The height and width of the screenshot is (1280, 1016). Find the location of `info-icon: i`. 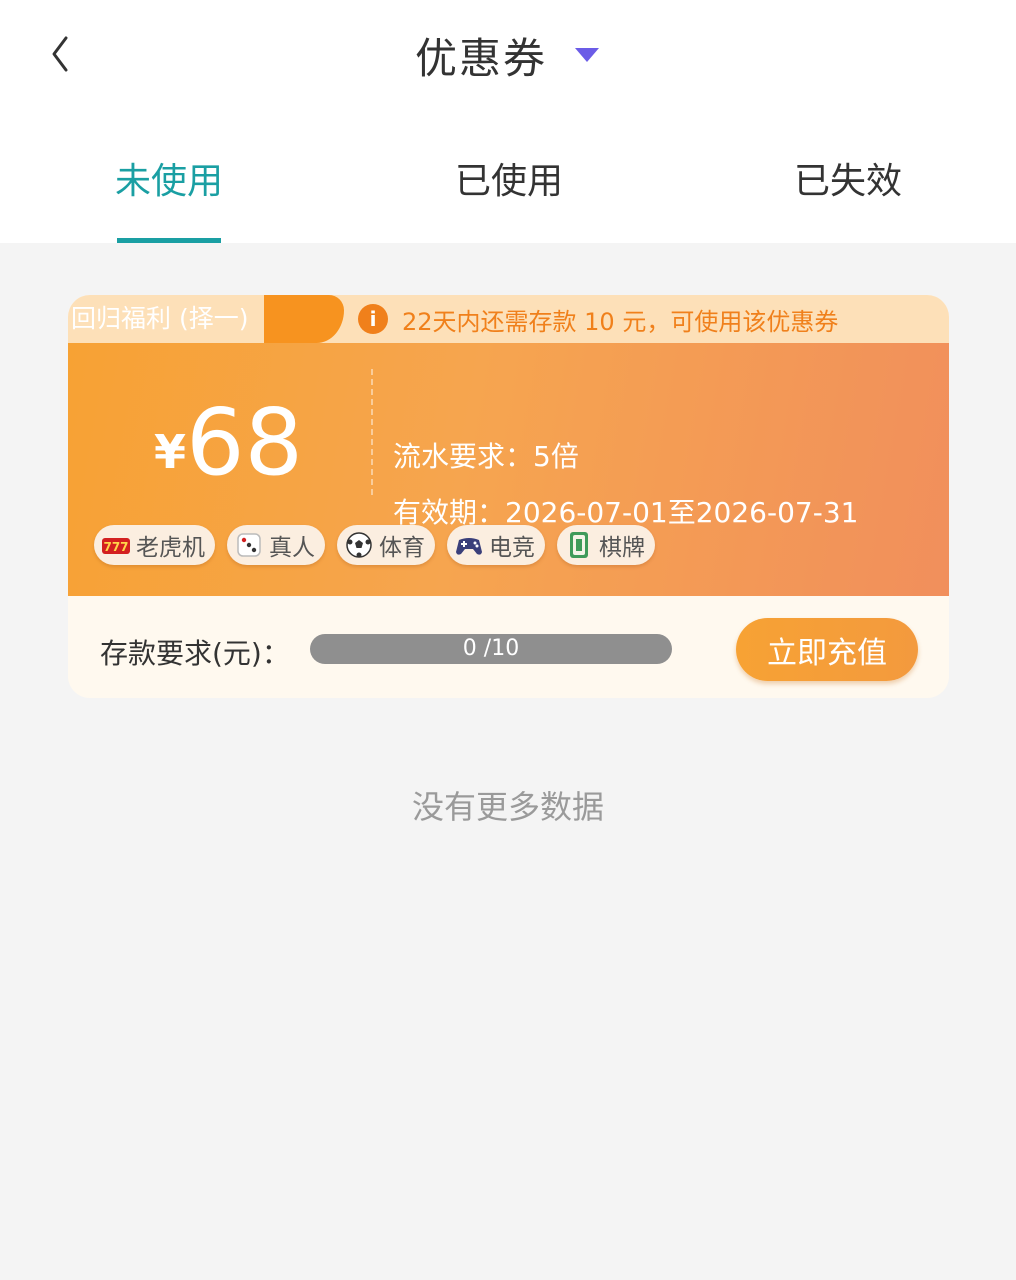

info-icon: i is located at coordinates (373, 319).